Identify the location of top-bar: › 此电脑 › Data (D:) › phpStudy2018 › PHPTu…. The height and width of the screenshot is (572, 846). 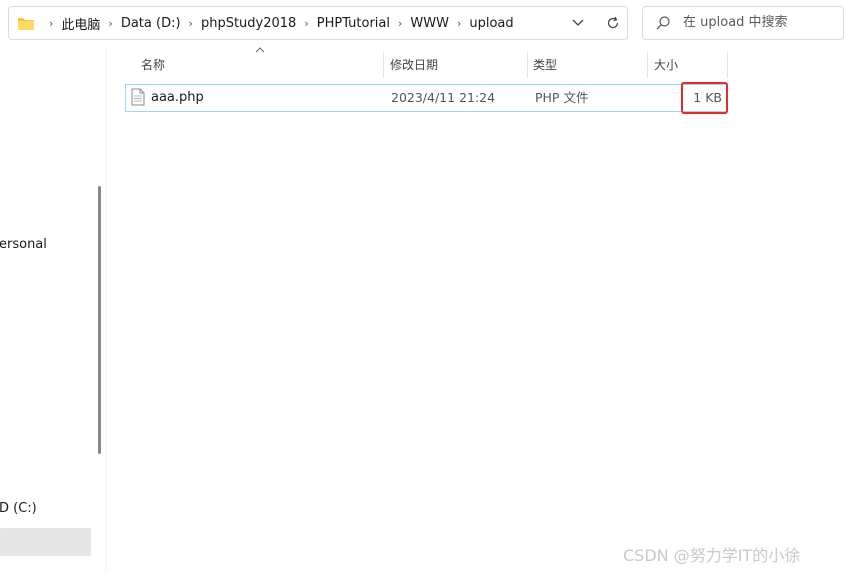
(423, 24).